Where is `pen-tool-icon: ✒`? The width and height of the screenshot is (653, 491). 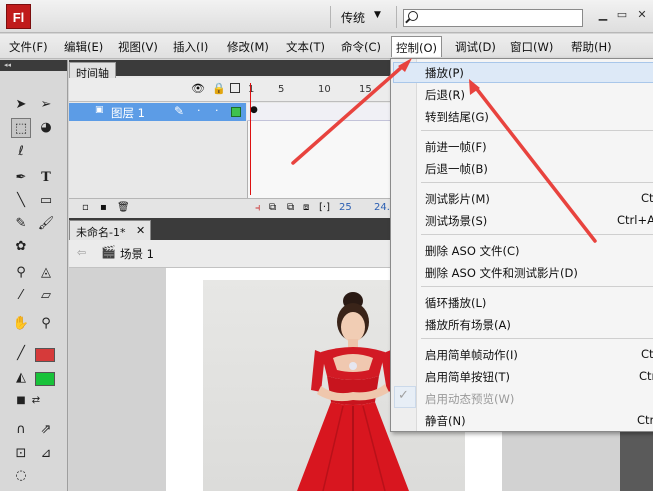 pen-tool-icon: ✒ is located at coordinates (21, 178).